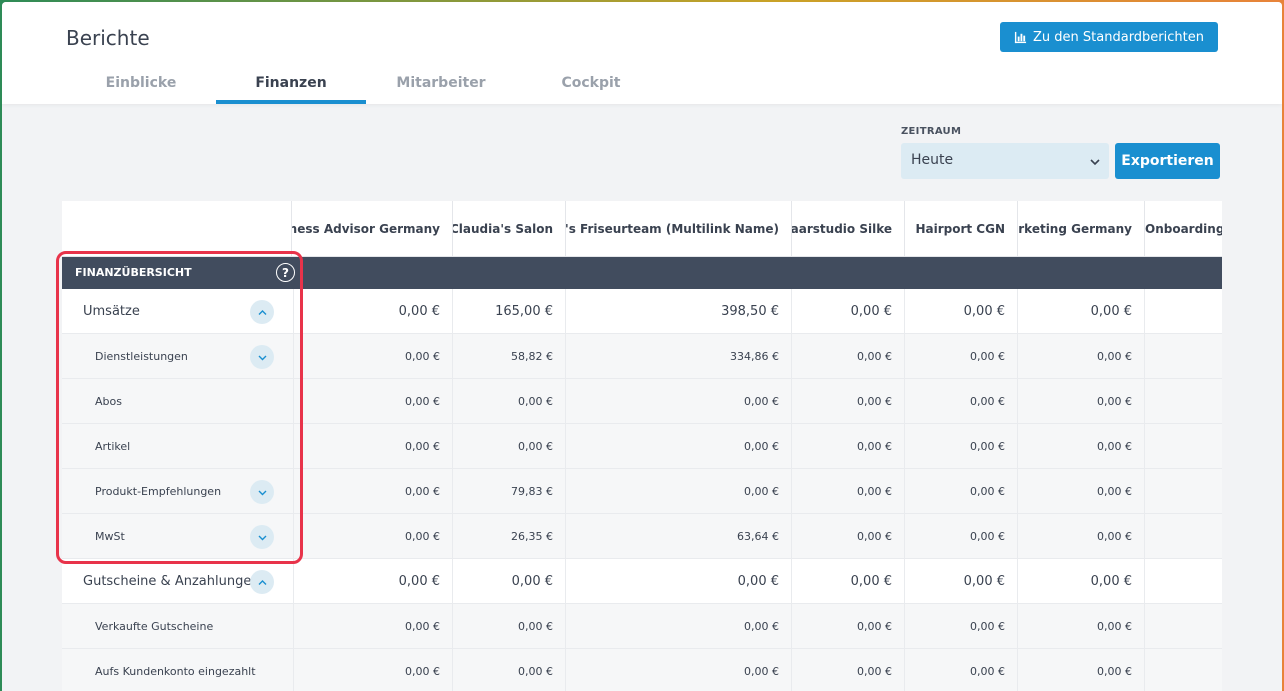 This screenshot has height=691, width=1284. I want to click on column-header: Daniel's Friseurteam (Multilink Name), so click(678, 229).